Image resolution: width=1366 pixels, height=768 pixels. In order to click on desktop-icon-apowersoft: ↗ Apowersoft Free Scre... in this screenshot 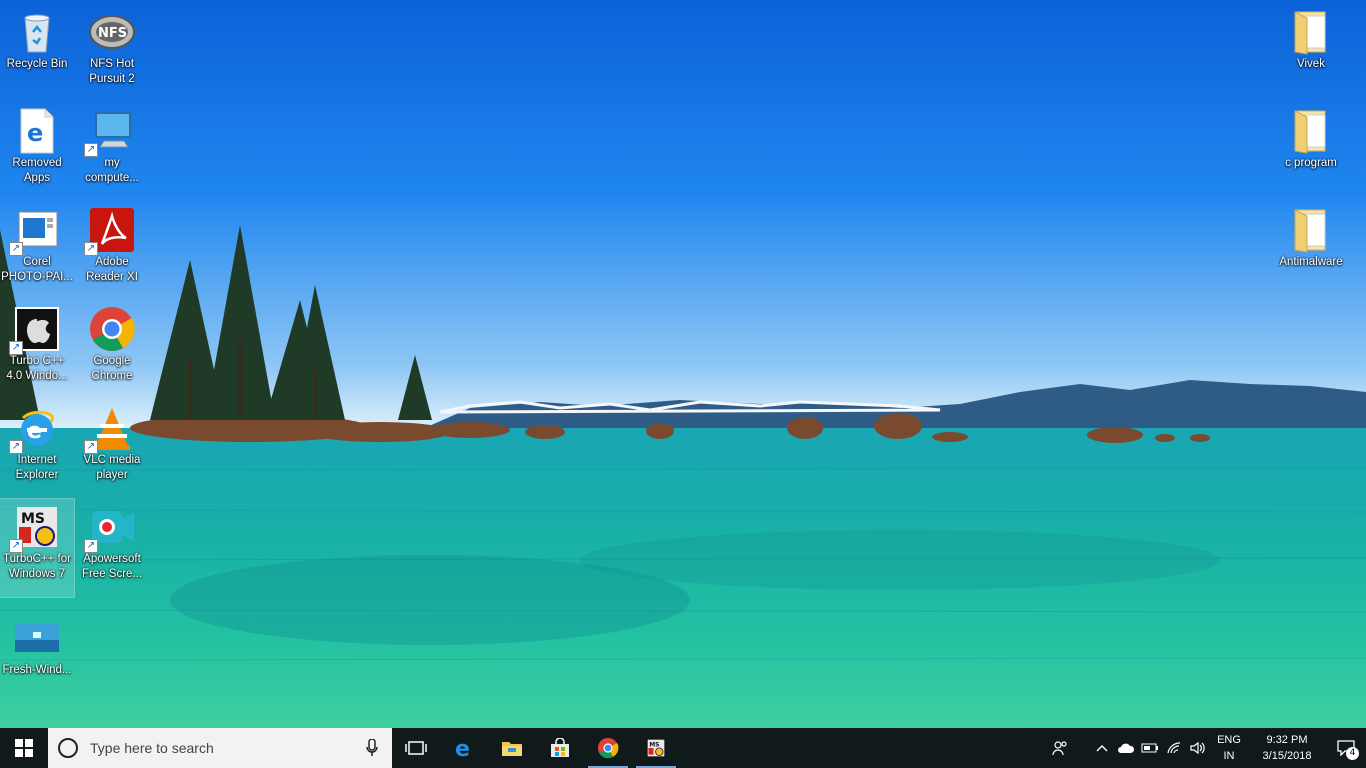, I will do `click(112, 541)`.